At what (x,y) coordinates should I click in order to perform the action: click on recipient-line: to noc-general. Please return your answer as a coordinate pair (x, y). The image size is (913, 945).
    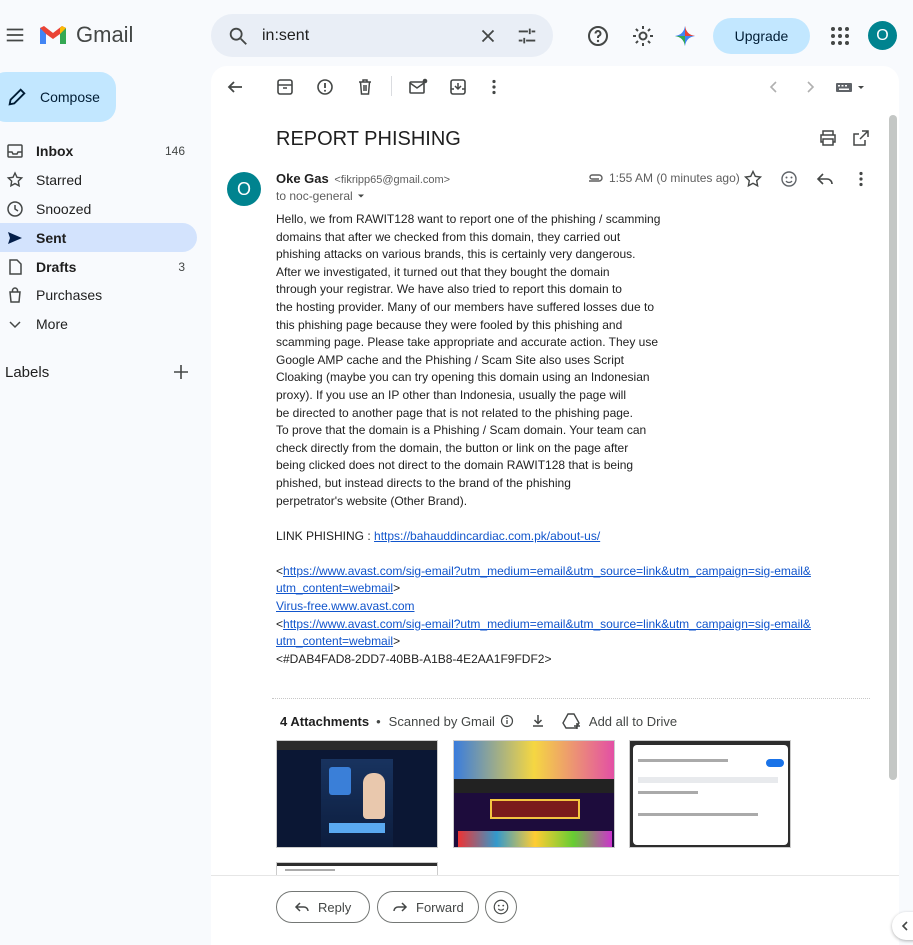
    Looking at the image, I should click on (321, 196).